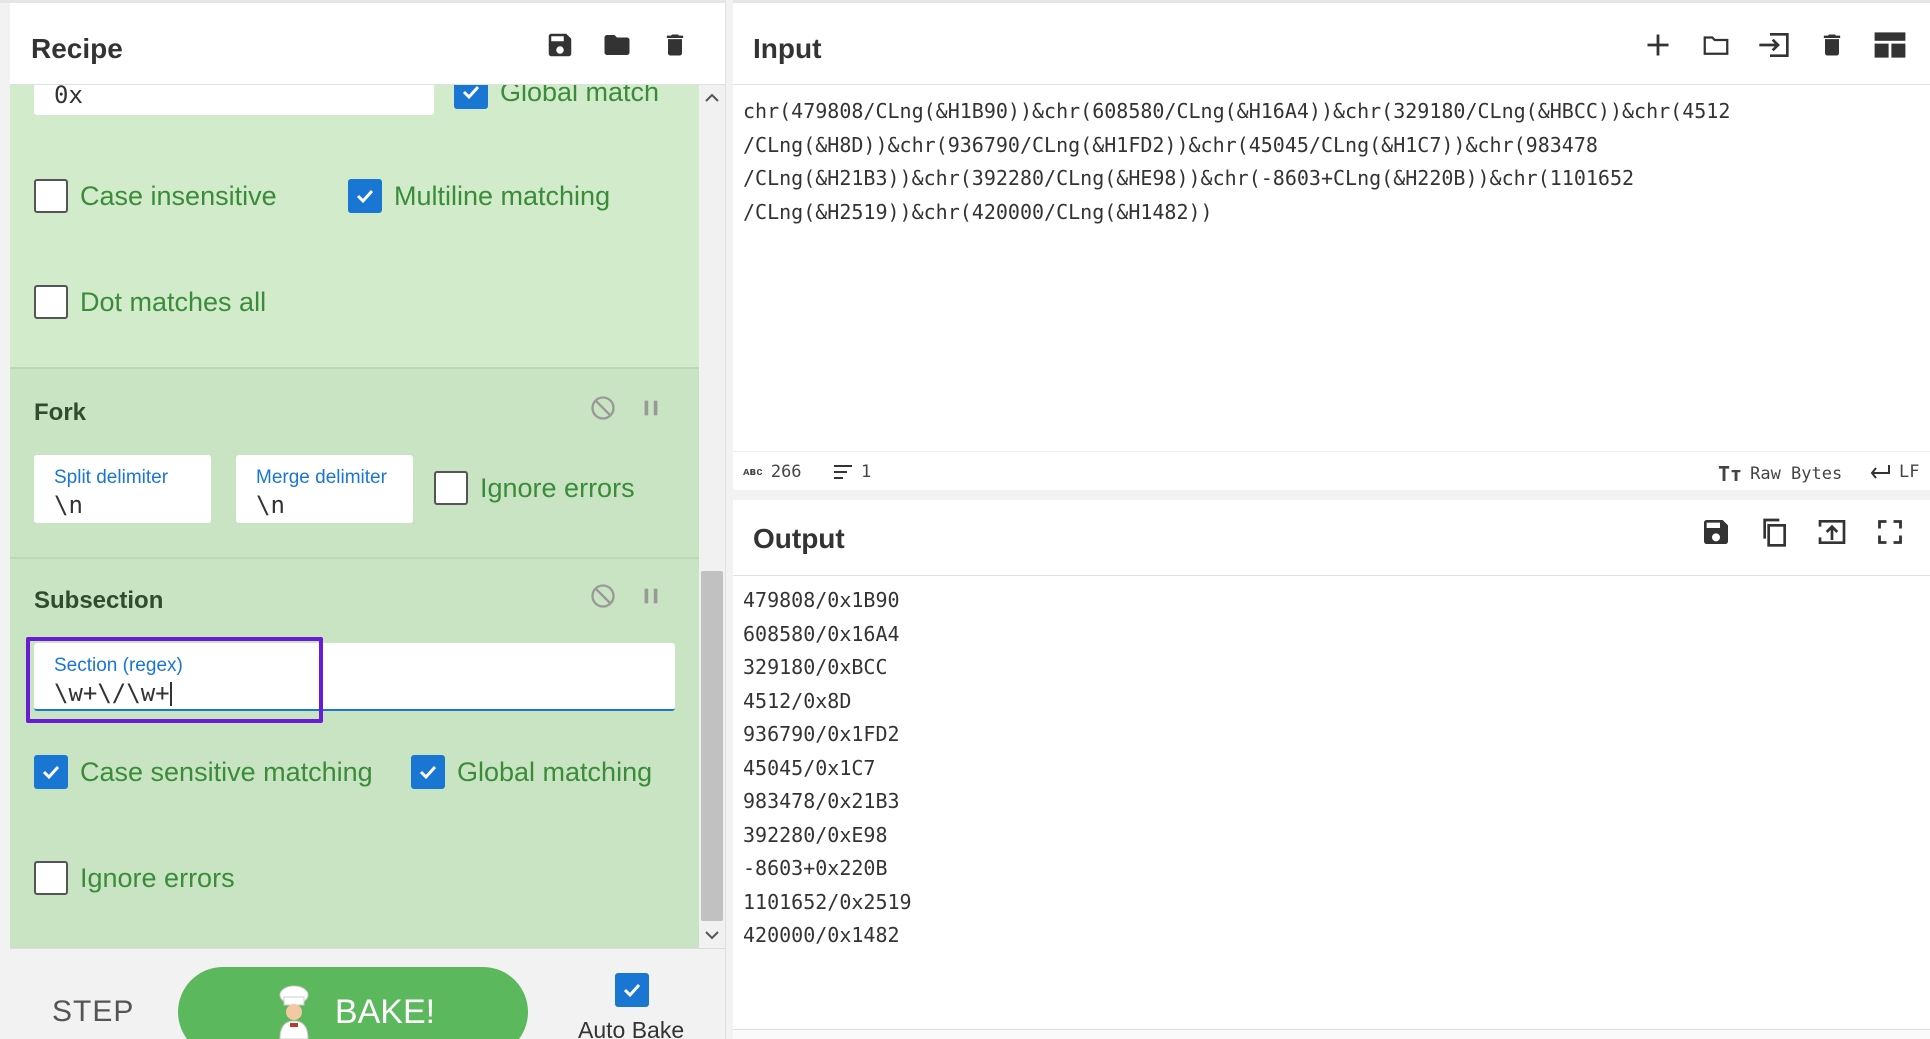 The height and width of the screenshot is (1039, 1930). I want to click on char-count: ᴀʙᴄ 266, so click(772, 472).